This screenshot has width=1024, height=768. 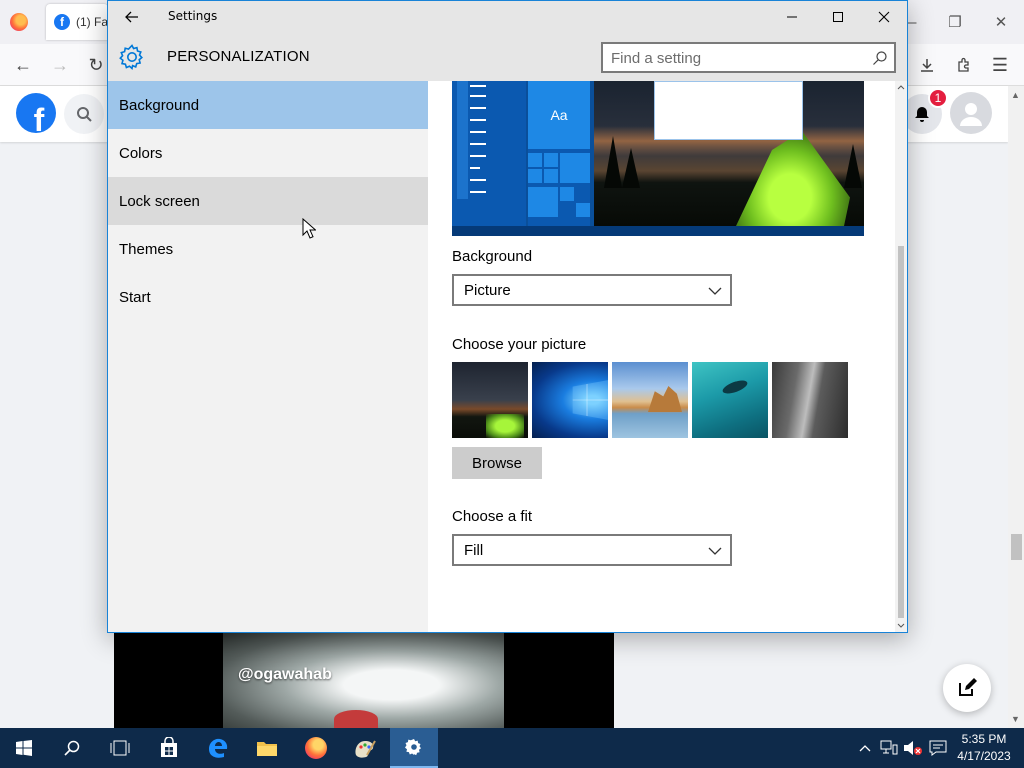 What do you see at coordinates (650, 400) in the screenshot?
I see `picture-thumbnail-beach` at bounding box center [650, 400].